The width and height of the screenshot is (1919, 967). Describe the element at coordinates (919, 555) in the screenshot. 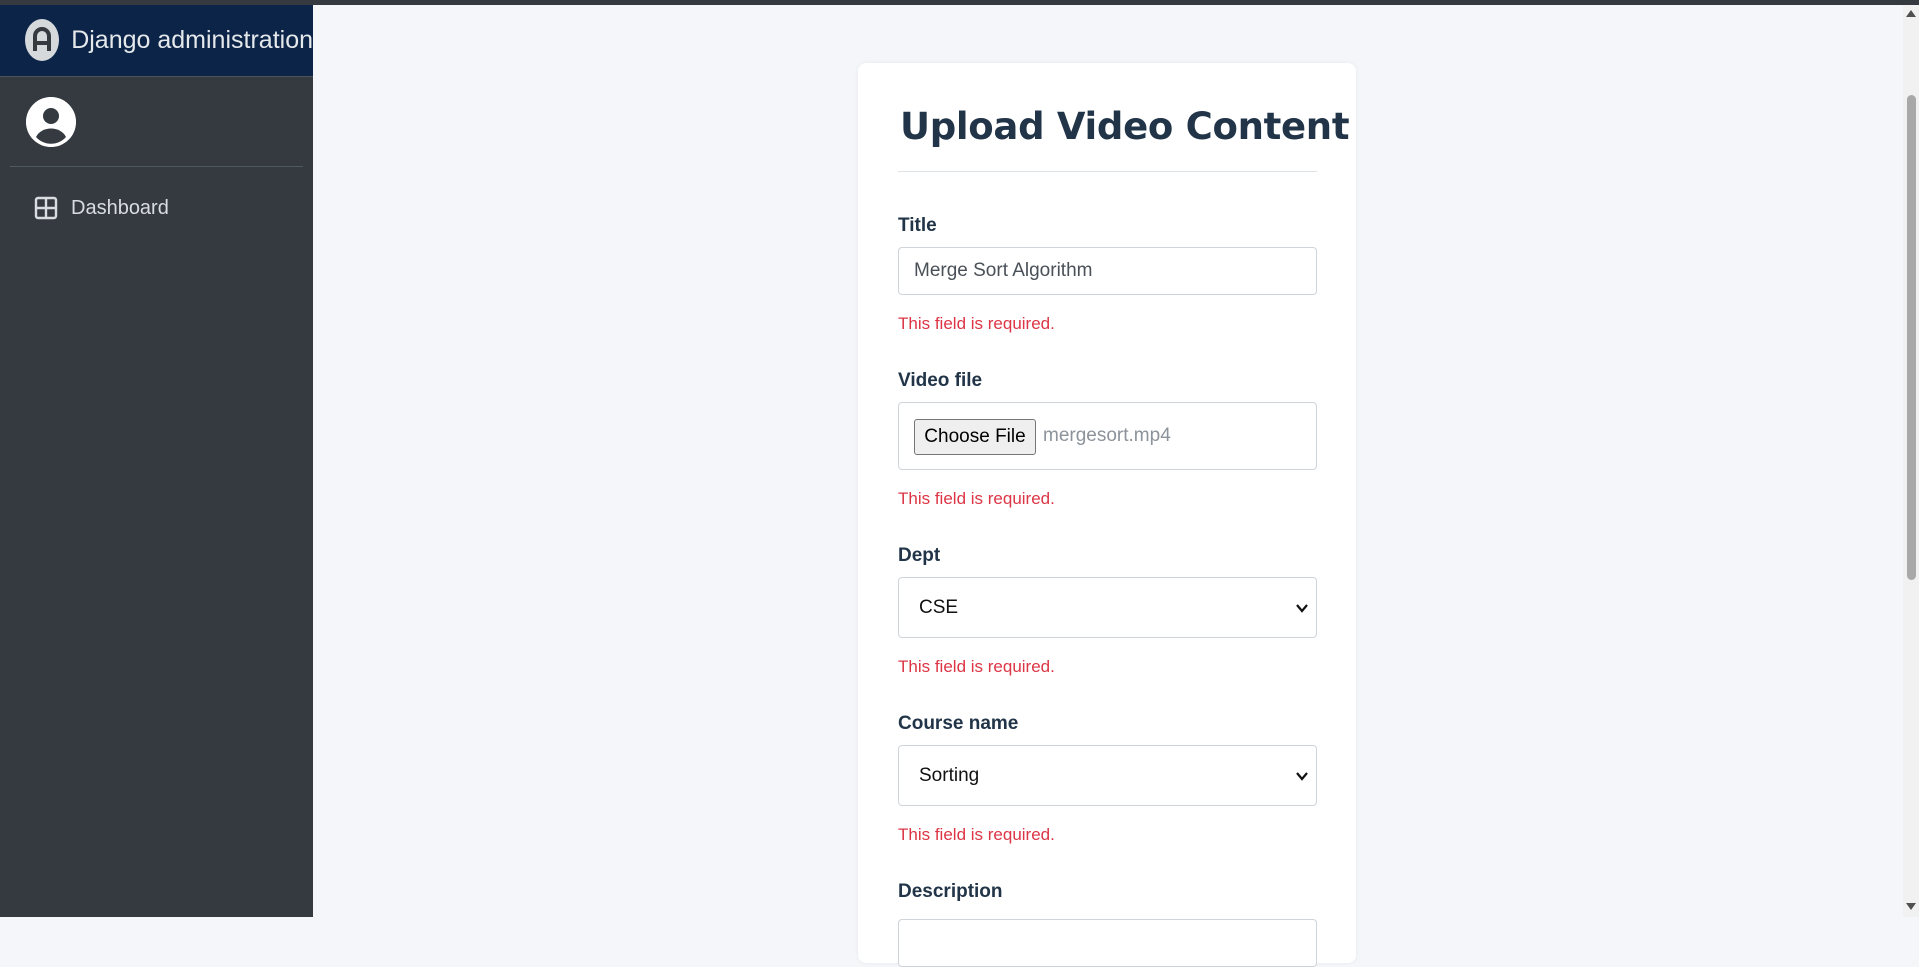

I see `dept-label: Dept` at that location.